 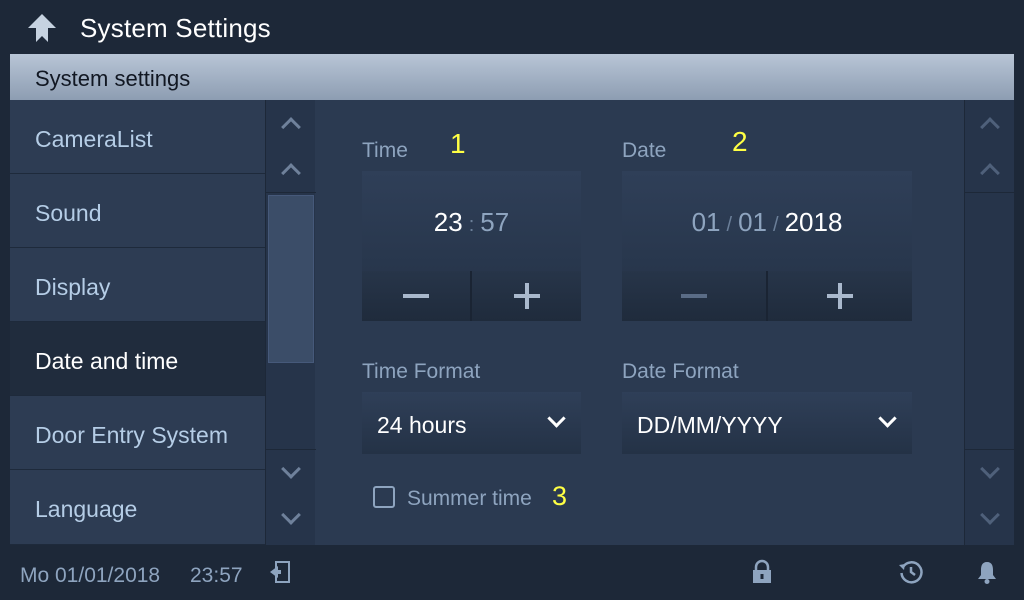 I want to click on time-value: 23:57, so click(x=471, y=222).